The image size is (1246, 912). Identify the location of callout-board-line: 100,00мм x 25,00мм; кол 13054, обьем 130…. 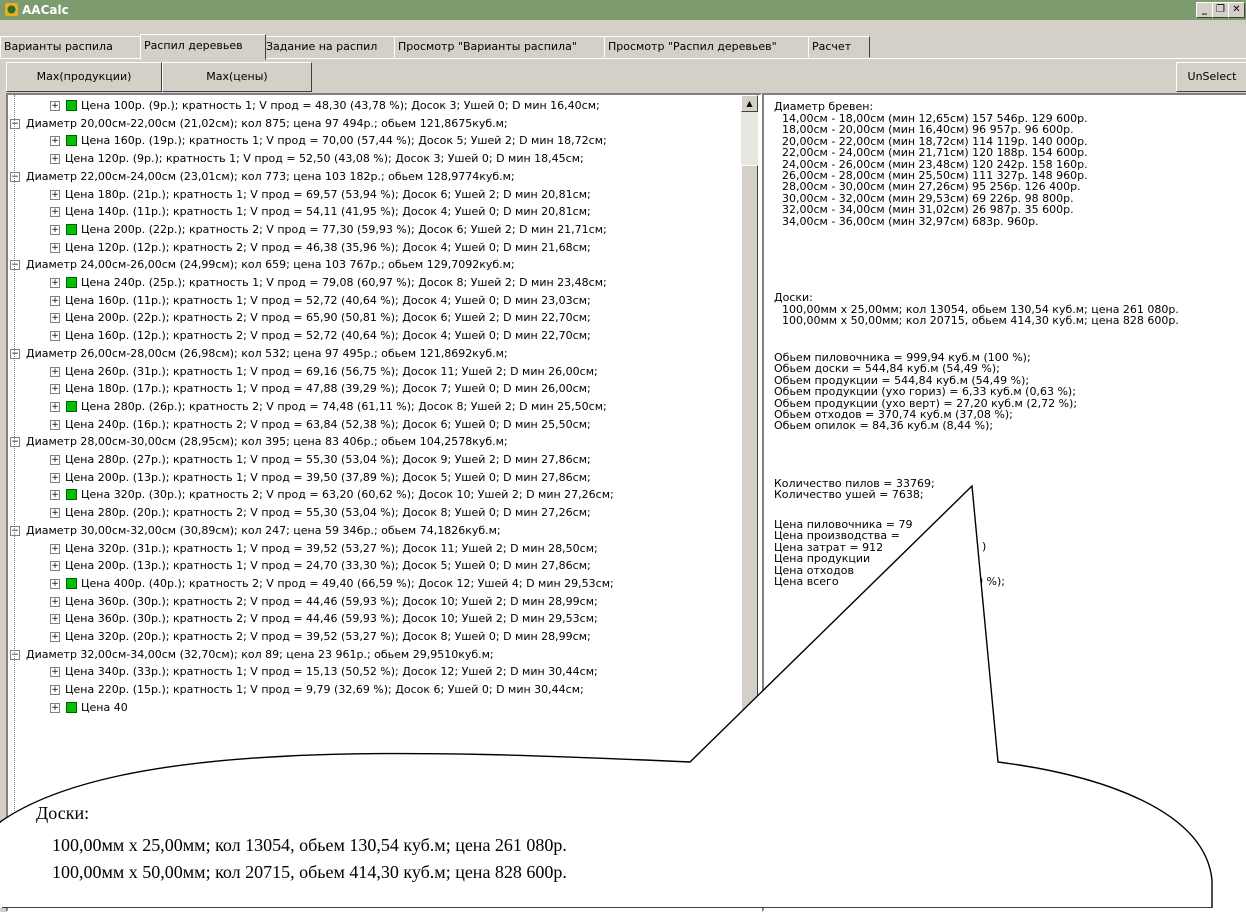
(309, 845).